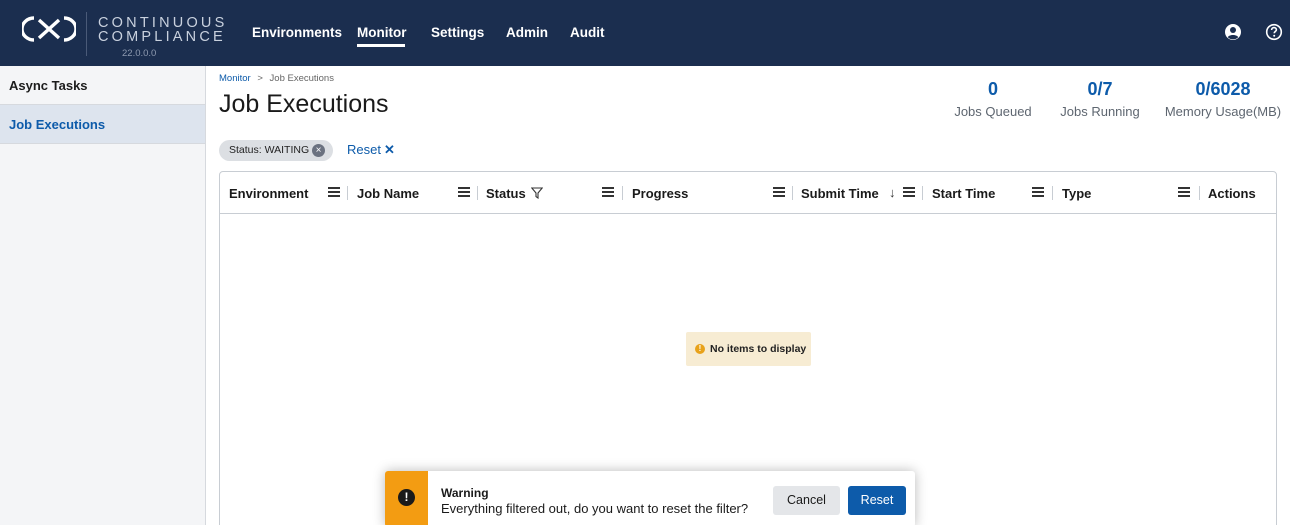  I want to click on empty-state-message: ! No items to display, so click(748, 349).